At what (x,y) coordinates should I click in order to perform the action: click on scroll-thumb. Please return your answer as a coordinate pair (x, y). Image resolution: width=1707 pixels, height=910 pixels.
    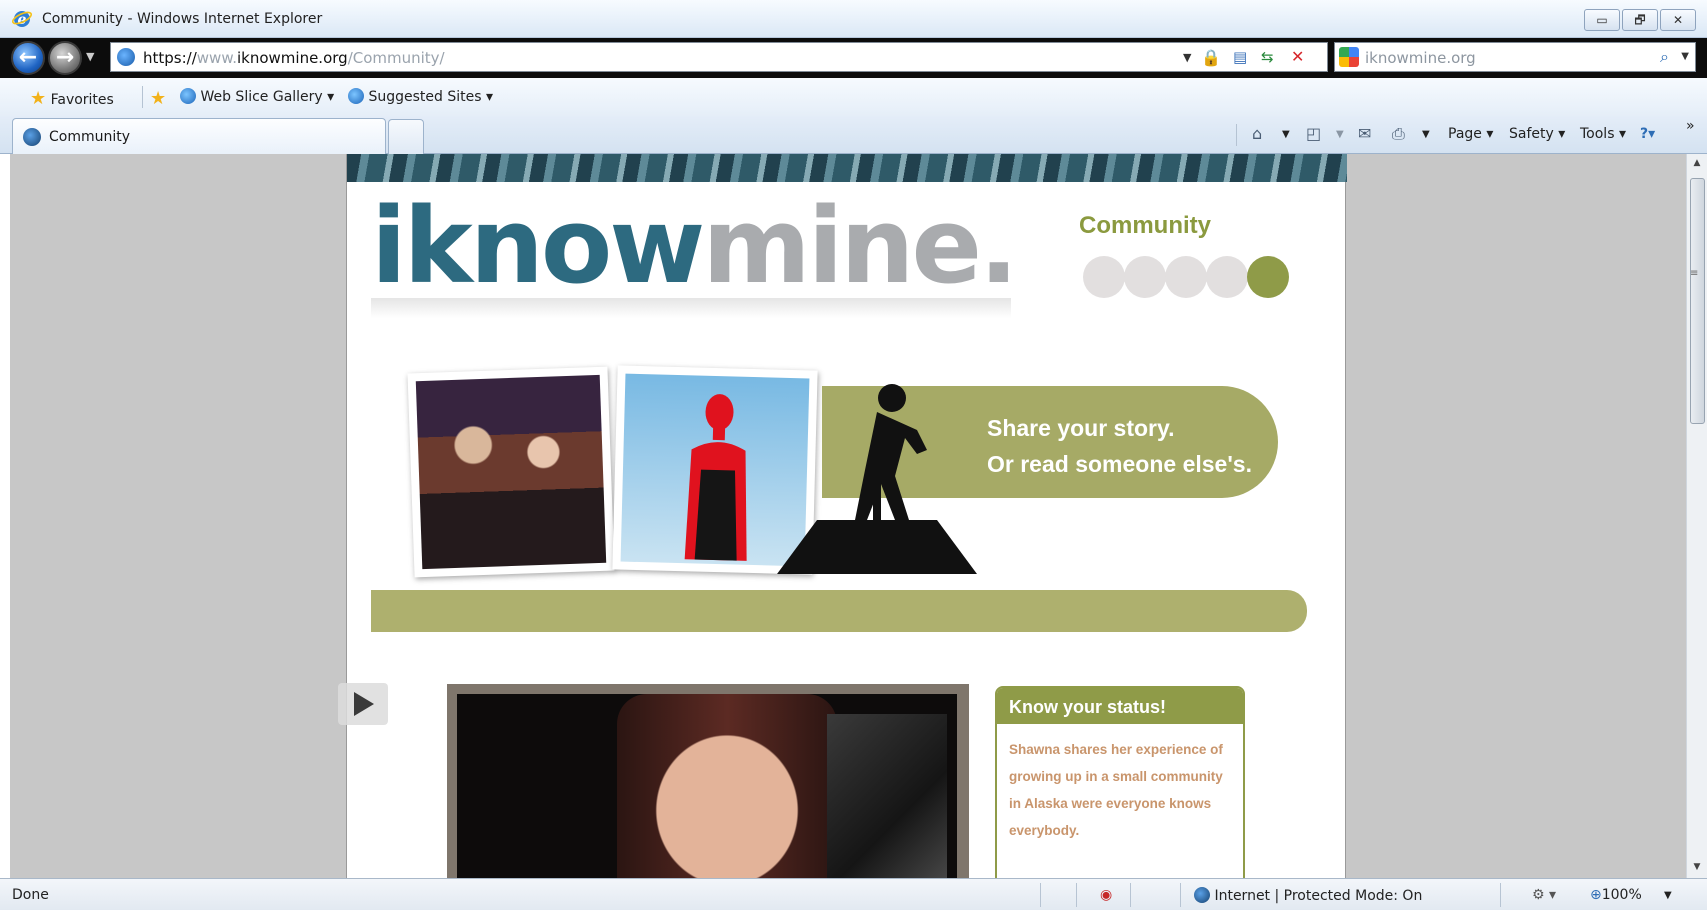
    Looking at the image, I should click on (1697, 301).